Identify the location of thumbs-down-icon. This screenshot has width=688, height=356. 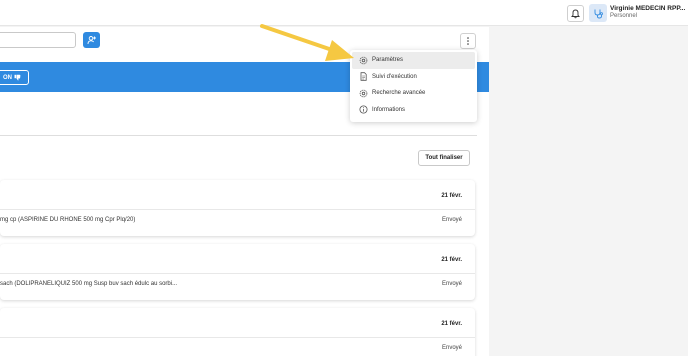
(17, 77).